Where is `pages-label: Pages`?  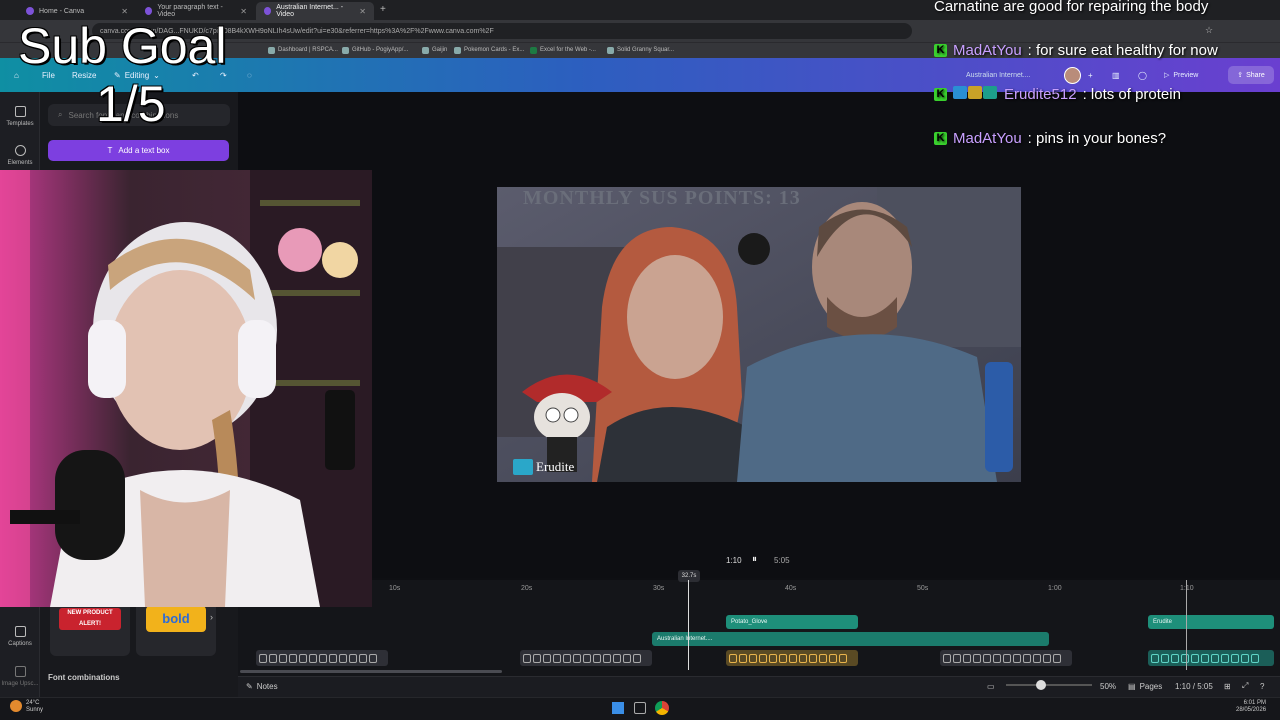 pages-label: Pages is located at coordinates (1151, 686).